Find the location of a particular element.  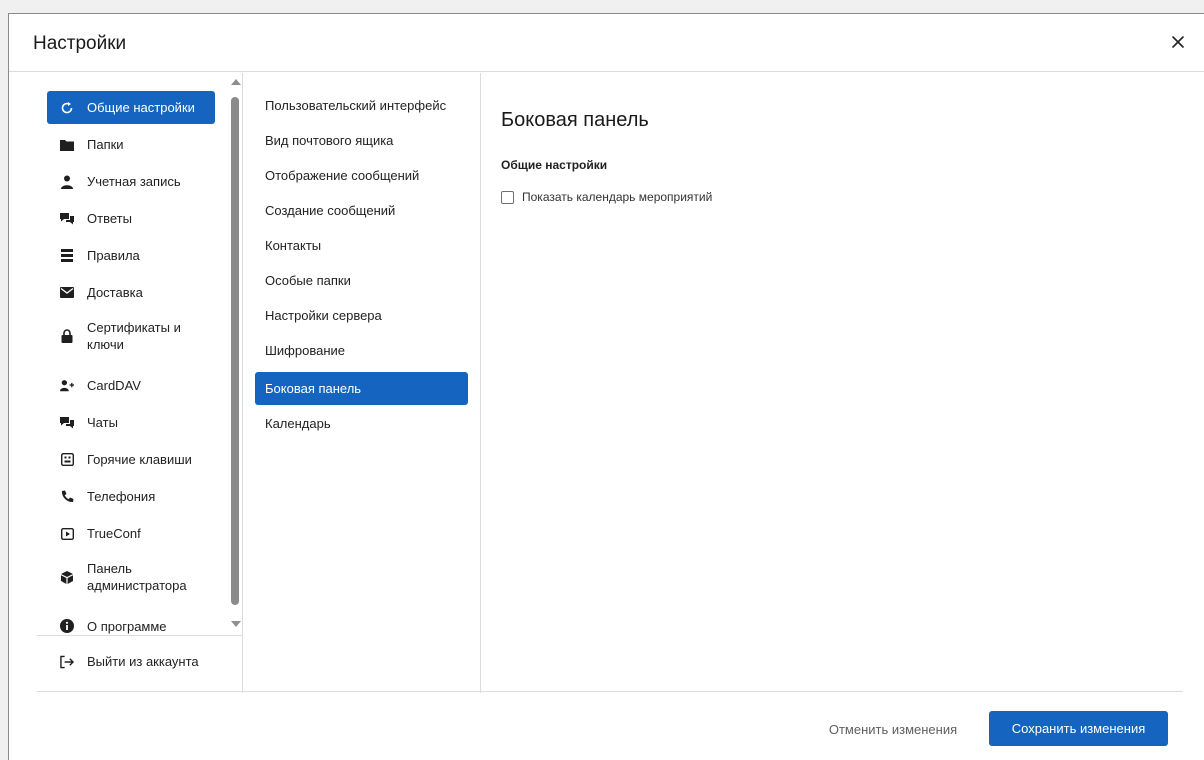

sidebar-item-replies: Ответы is located at coordinates (131, 218).